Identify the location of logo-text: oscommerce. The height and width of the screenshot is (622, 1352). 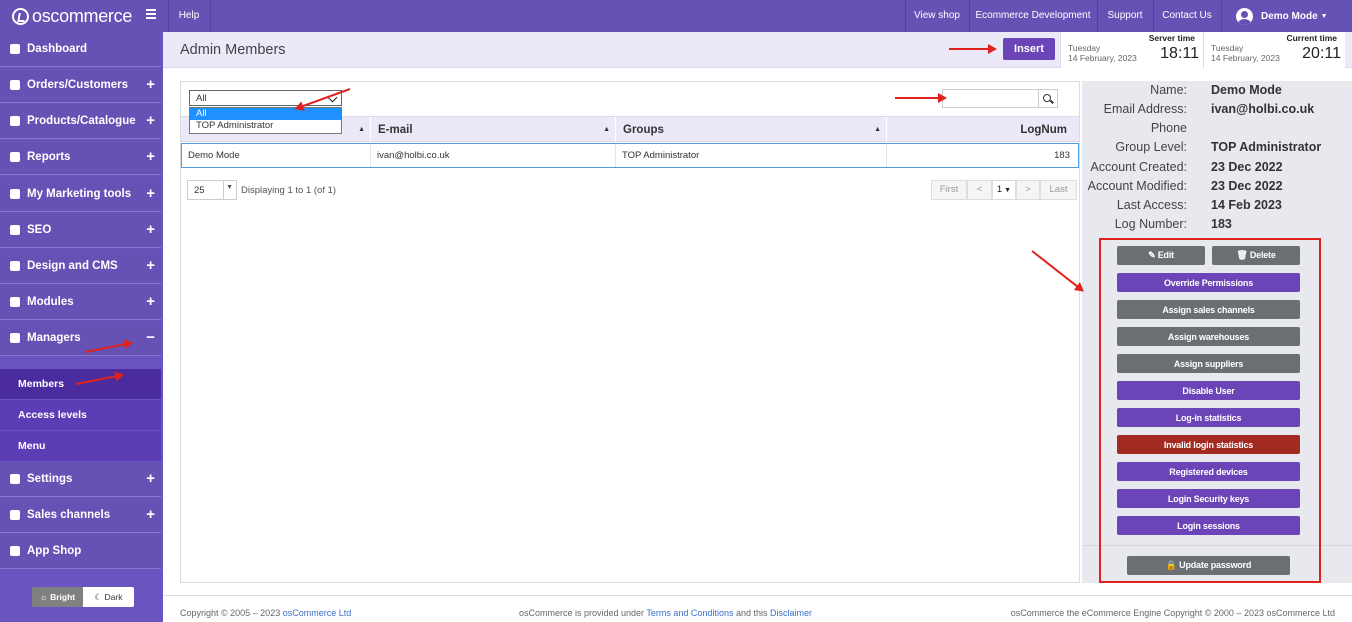
(82, 15).